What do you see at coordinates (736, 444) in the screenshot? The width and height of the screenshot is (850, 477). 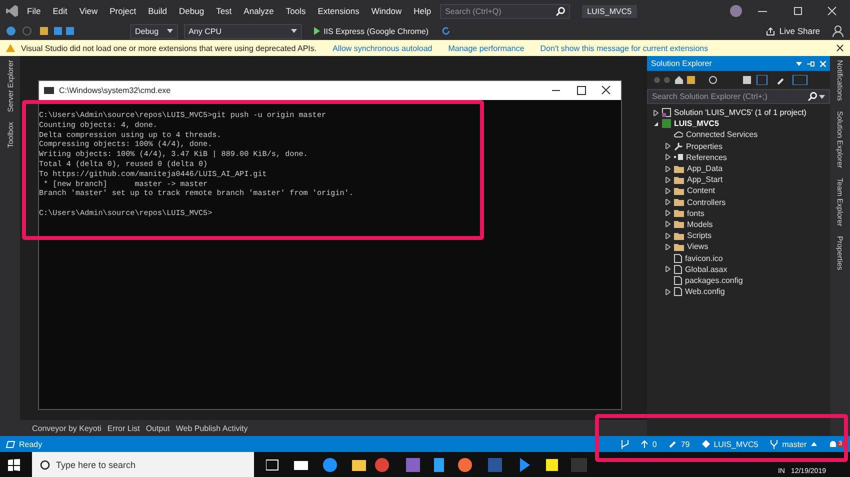 I see `repository-name: LUIS_MVC5` at bounding box center [736, 444].